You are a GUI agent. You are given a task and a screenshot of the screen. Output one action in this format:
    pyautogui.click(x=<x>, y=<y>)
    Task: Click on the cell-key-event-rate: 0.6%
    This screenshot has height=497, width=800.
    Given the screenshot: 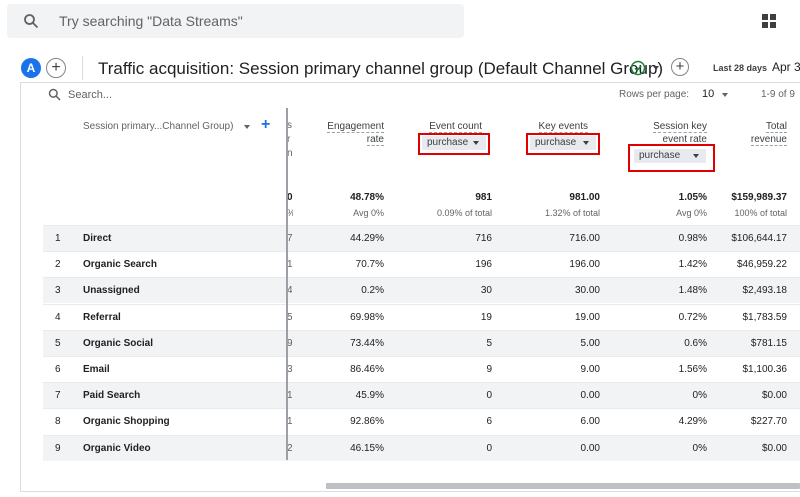 What is the action you would take?
    pyautogui.click(x=695, y=343)
    